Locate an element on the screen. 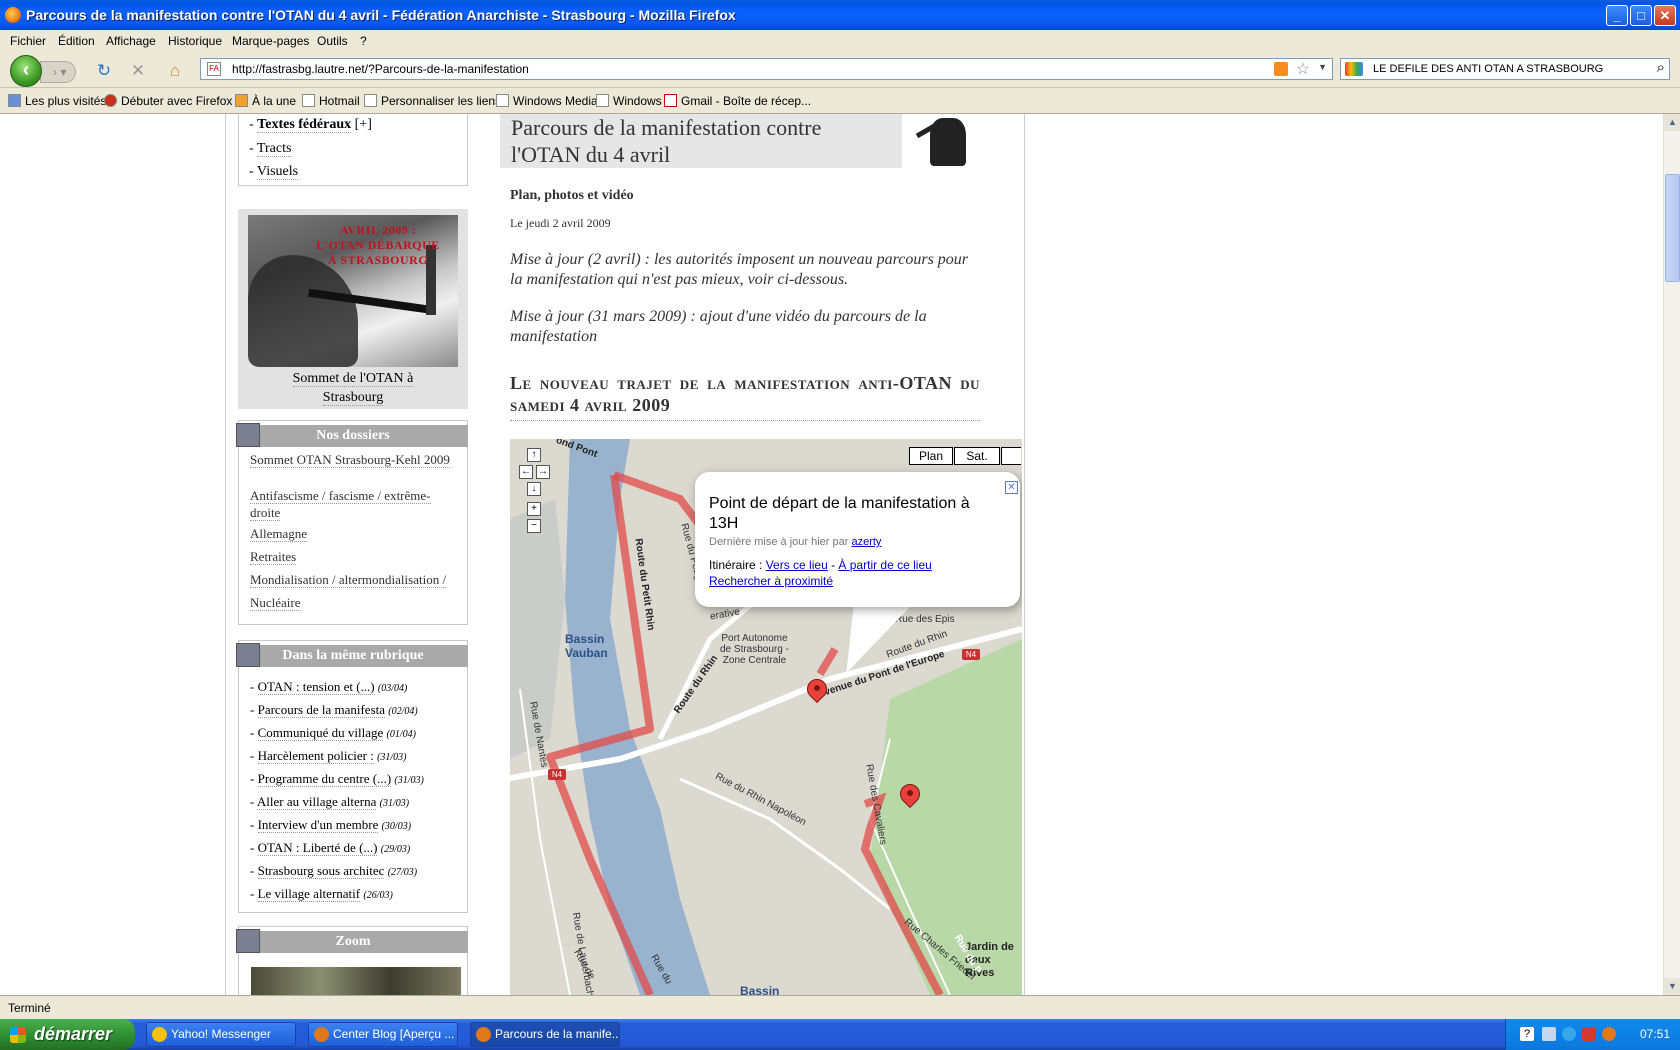 The height and width of the screenshot is (1050, 1680). pan-right-icon: → is located at coordinates (543, 472).